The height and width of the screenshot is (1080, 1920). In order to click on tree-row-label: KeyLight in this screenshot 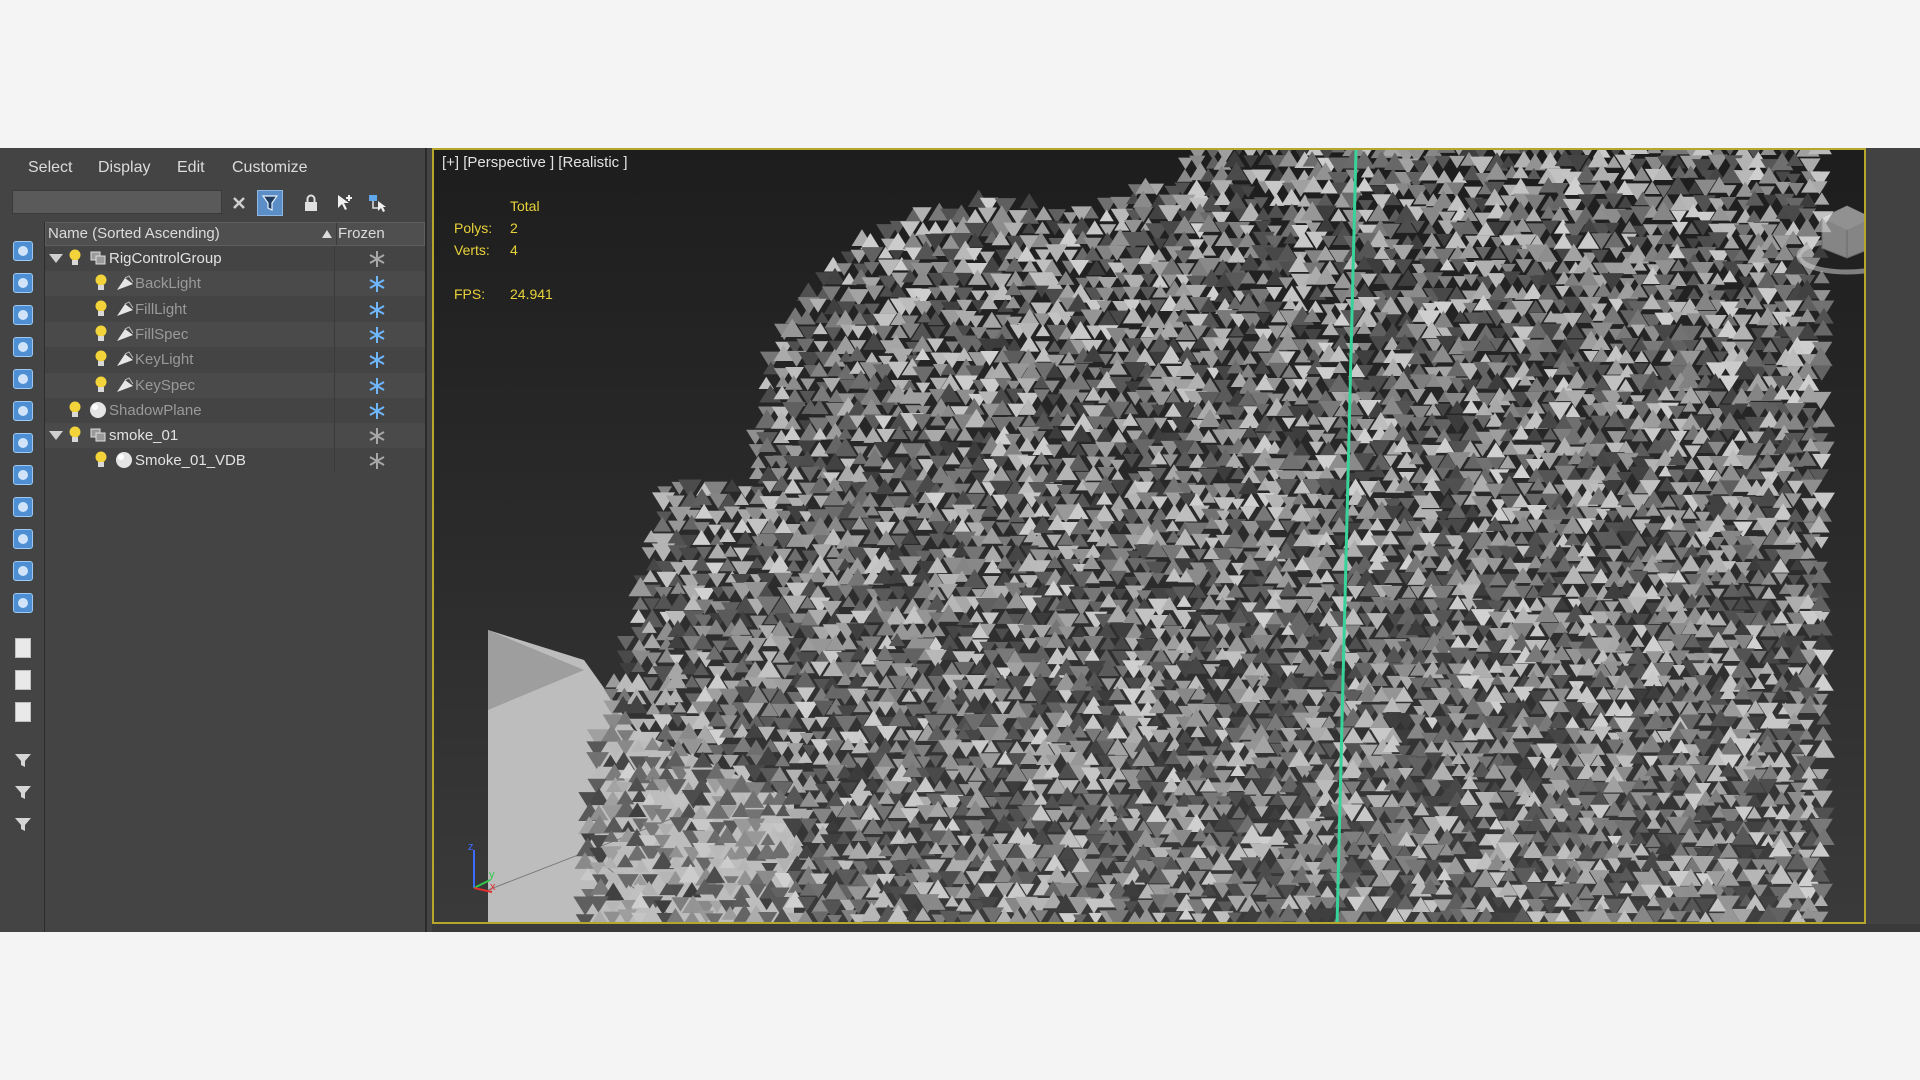, I will do `click(164, 360)`.